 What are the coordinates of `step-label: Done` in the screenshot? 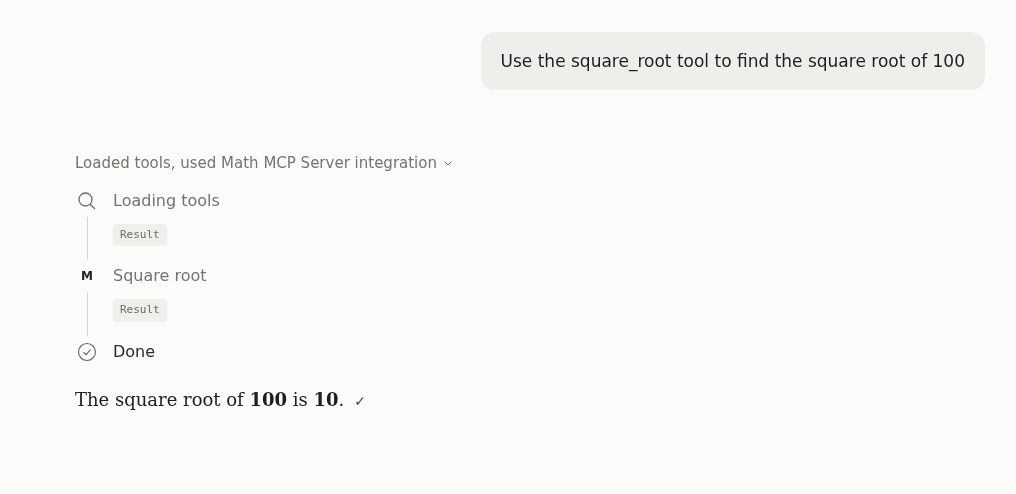 It's located at (134, 351).